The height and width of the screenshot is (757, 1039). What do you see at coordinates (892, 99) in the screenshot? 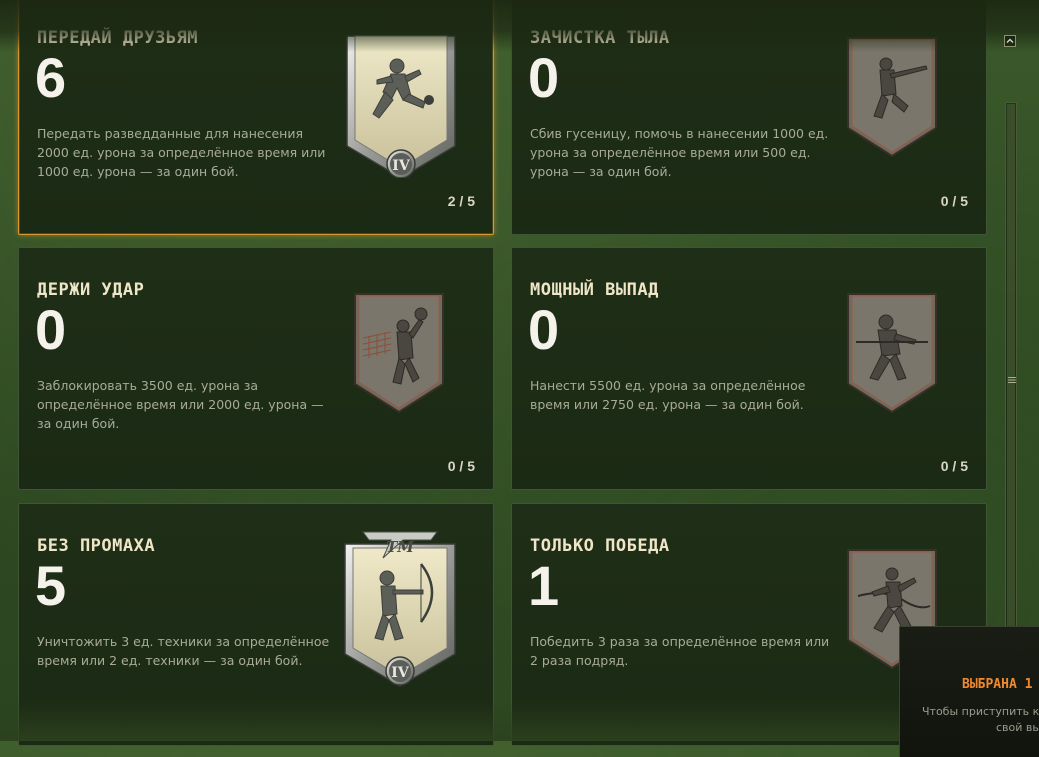
I see `kneeling-rifleman-badge-icon` at bounding box center [892, 99].